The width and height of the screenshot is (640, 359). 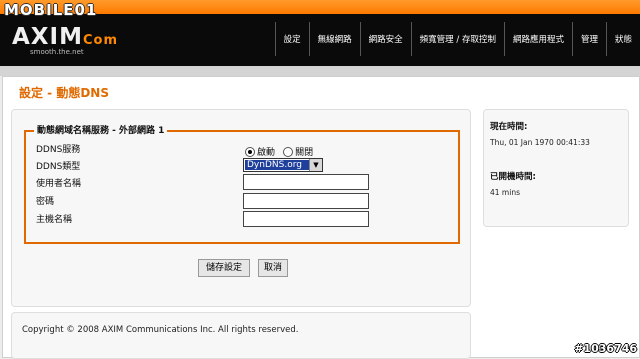 What do you see at coordinates (320, 71) in the screenshot?
I see `header-divider` at bounding box center [320, 71].